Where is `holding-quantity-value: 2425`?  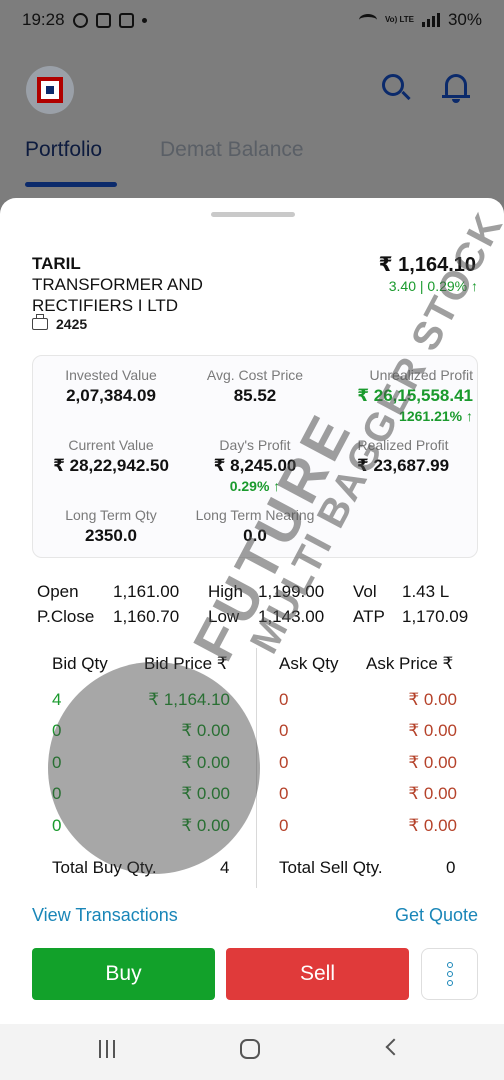
holding-quantity-value: 2425 is located at coordinates (72, 324).